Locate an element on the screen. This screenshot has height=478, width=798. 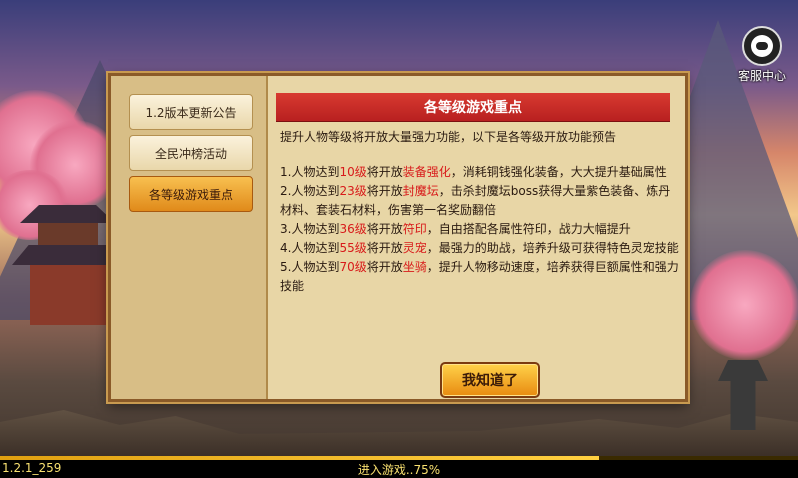
headset-icon is located at coordinates (762, 46).